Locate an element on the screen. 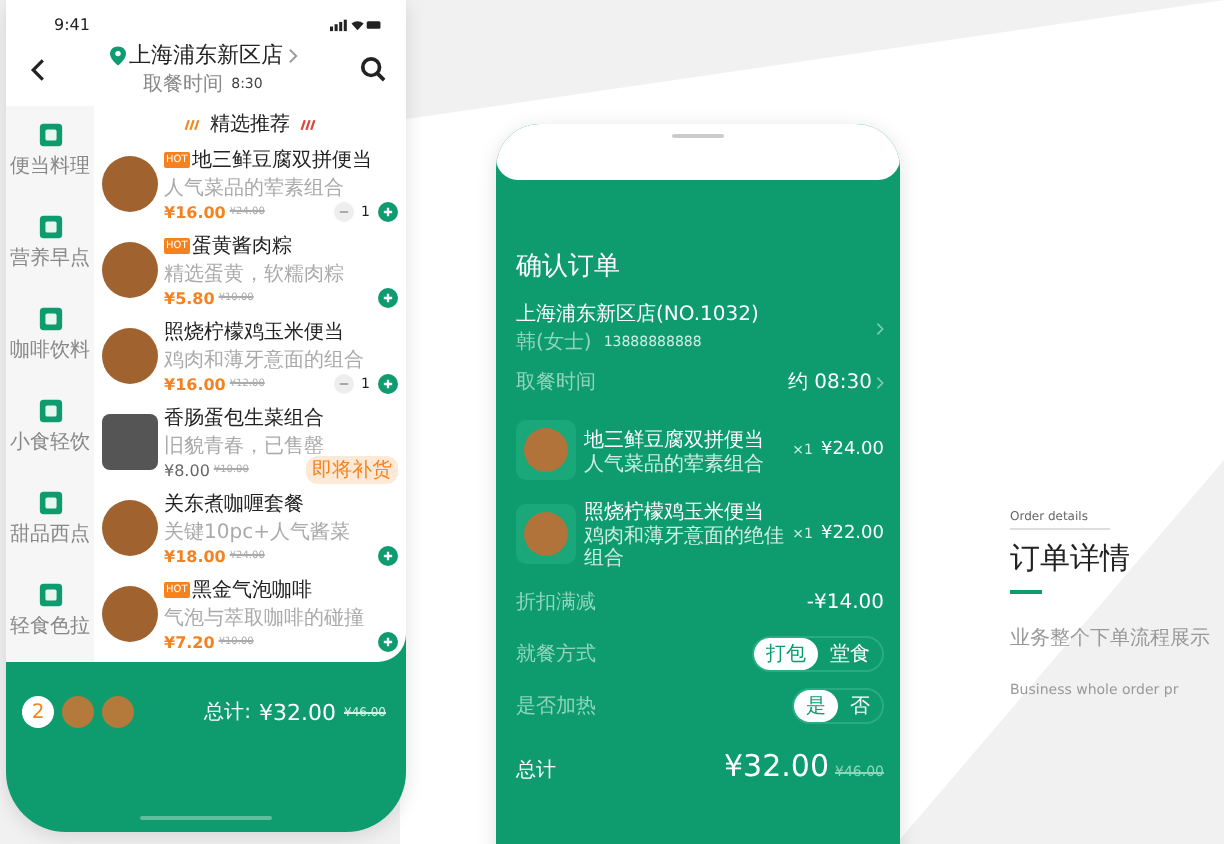 The height and width of the screenshot is (844, 1224). item-description: 旧貌青春，已售罄 is located at coordinates (245, 446).